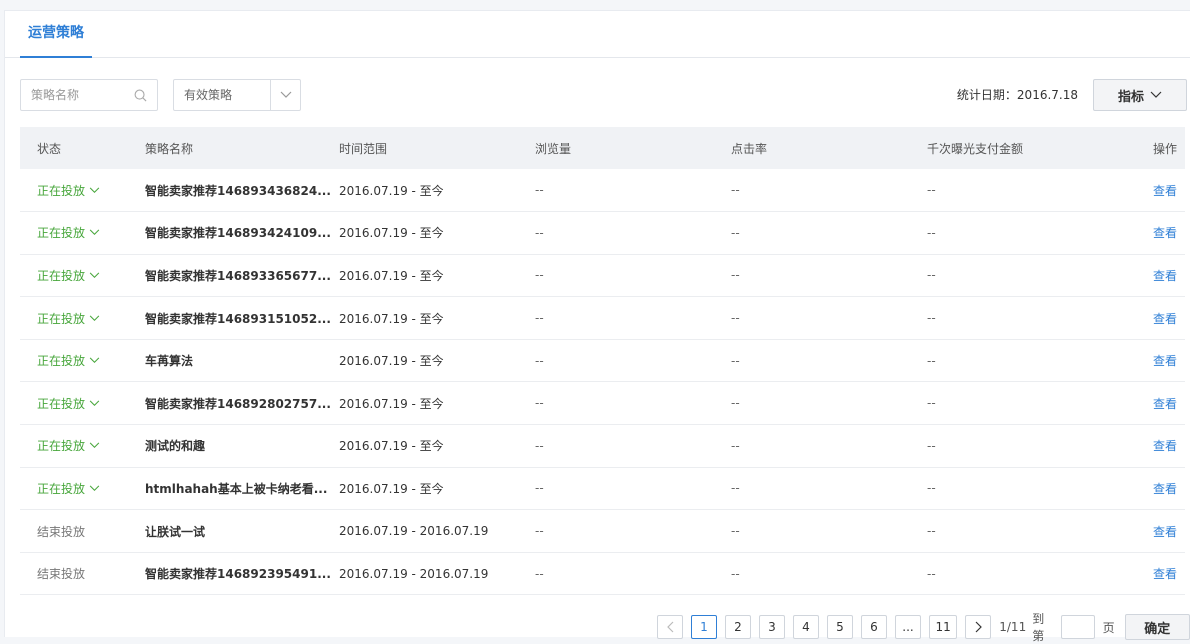  I want to click on search-input, so click(77, 95).